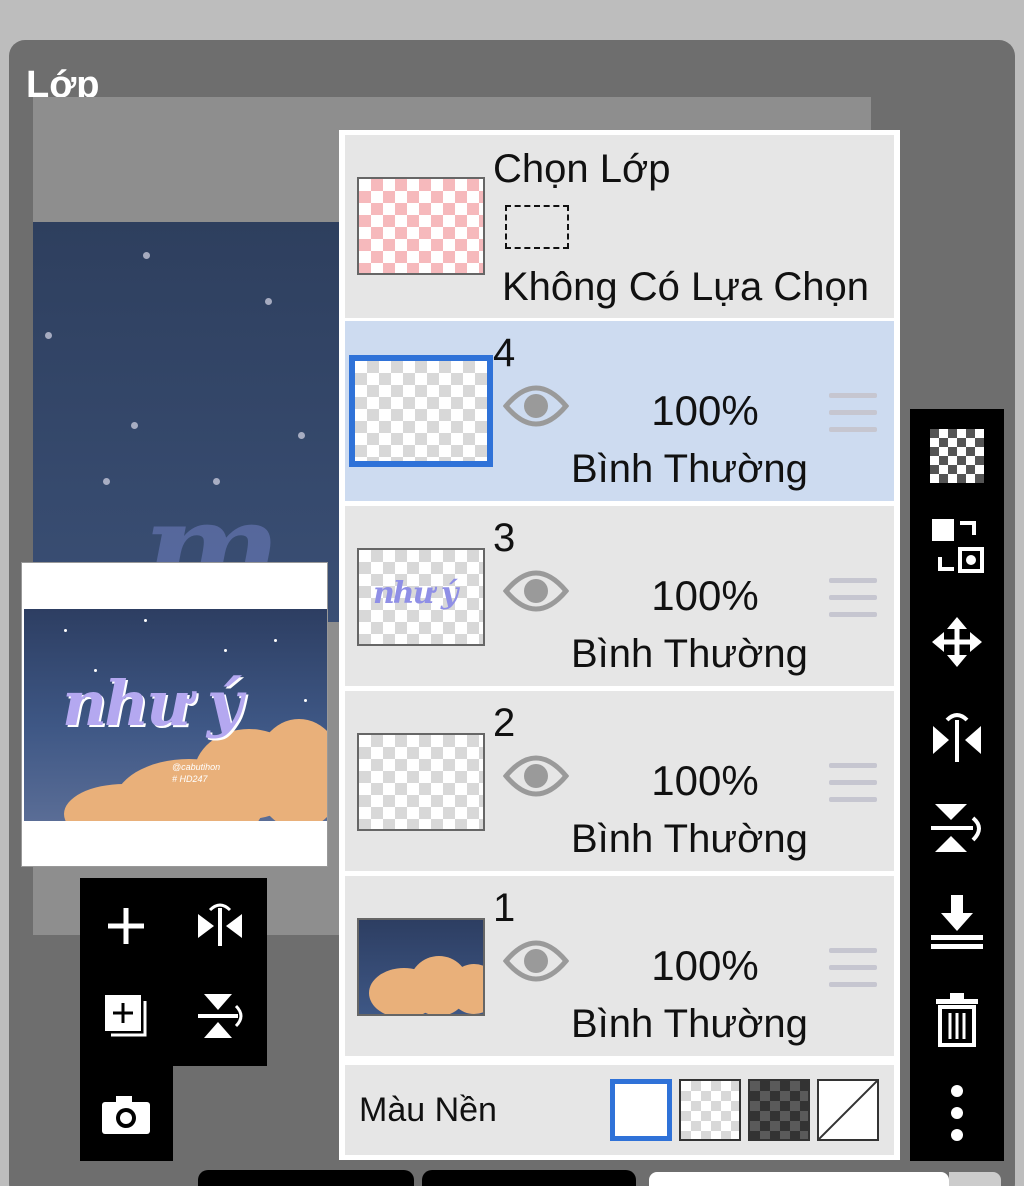 The height and width of the screenshot is (1186, 1024). What do you see at coordinates (848, 1110) in the screenshot?
I see `bg-swatch-none` at bounding box center [848, 1110].